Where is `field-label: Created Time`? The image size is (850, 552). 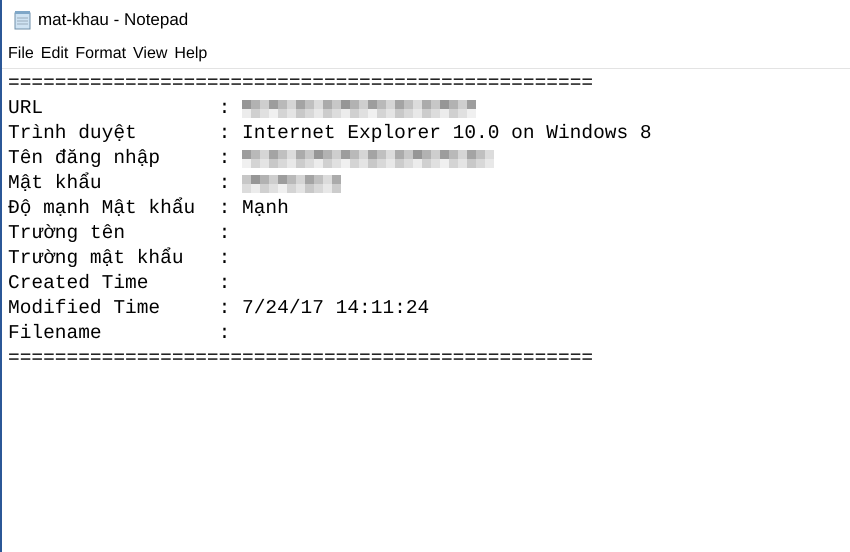 field-label: Created Time is located at coordinates (79, 283).